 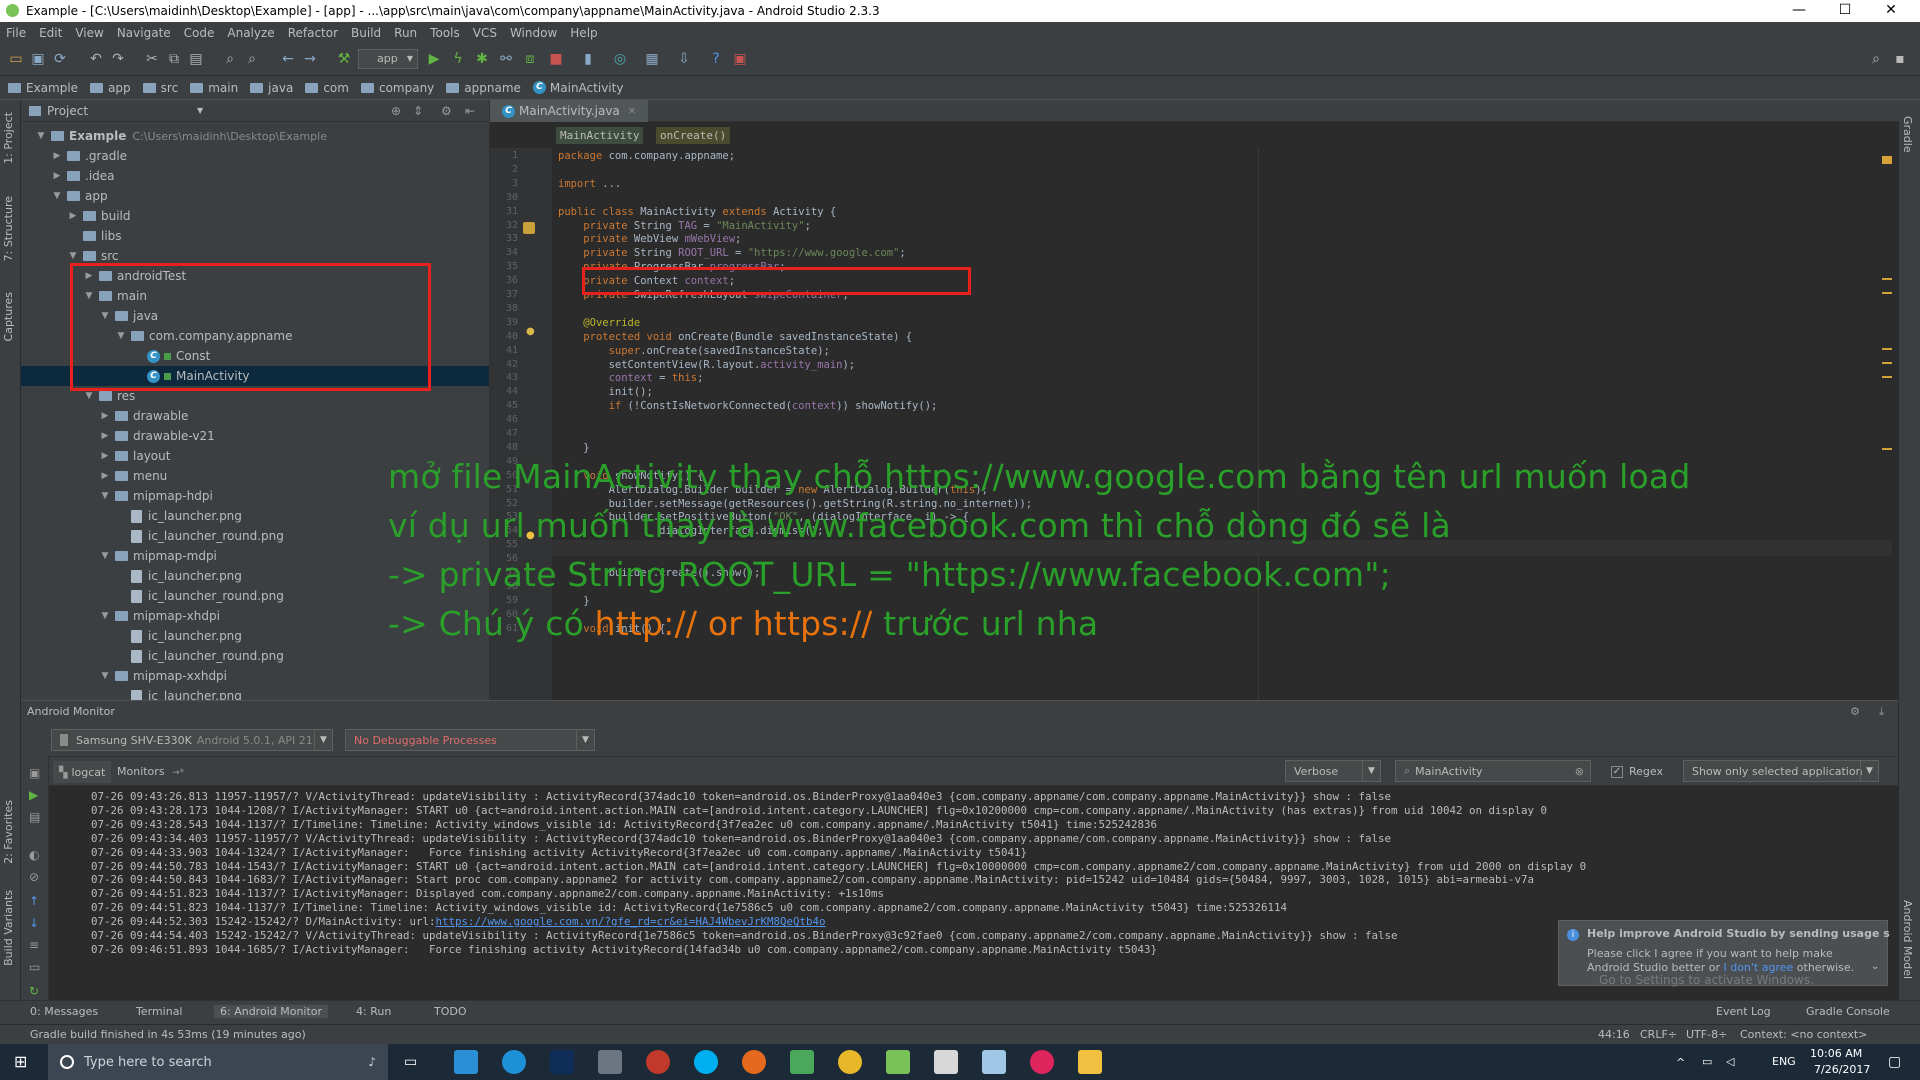 I want to click on avd-manager-icon: ▮, so click(x=588, y=59).